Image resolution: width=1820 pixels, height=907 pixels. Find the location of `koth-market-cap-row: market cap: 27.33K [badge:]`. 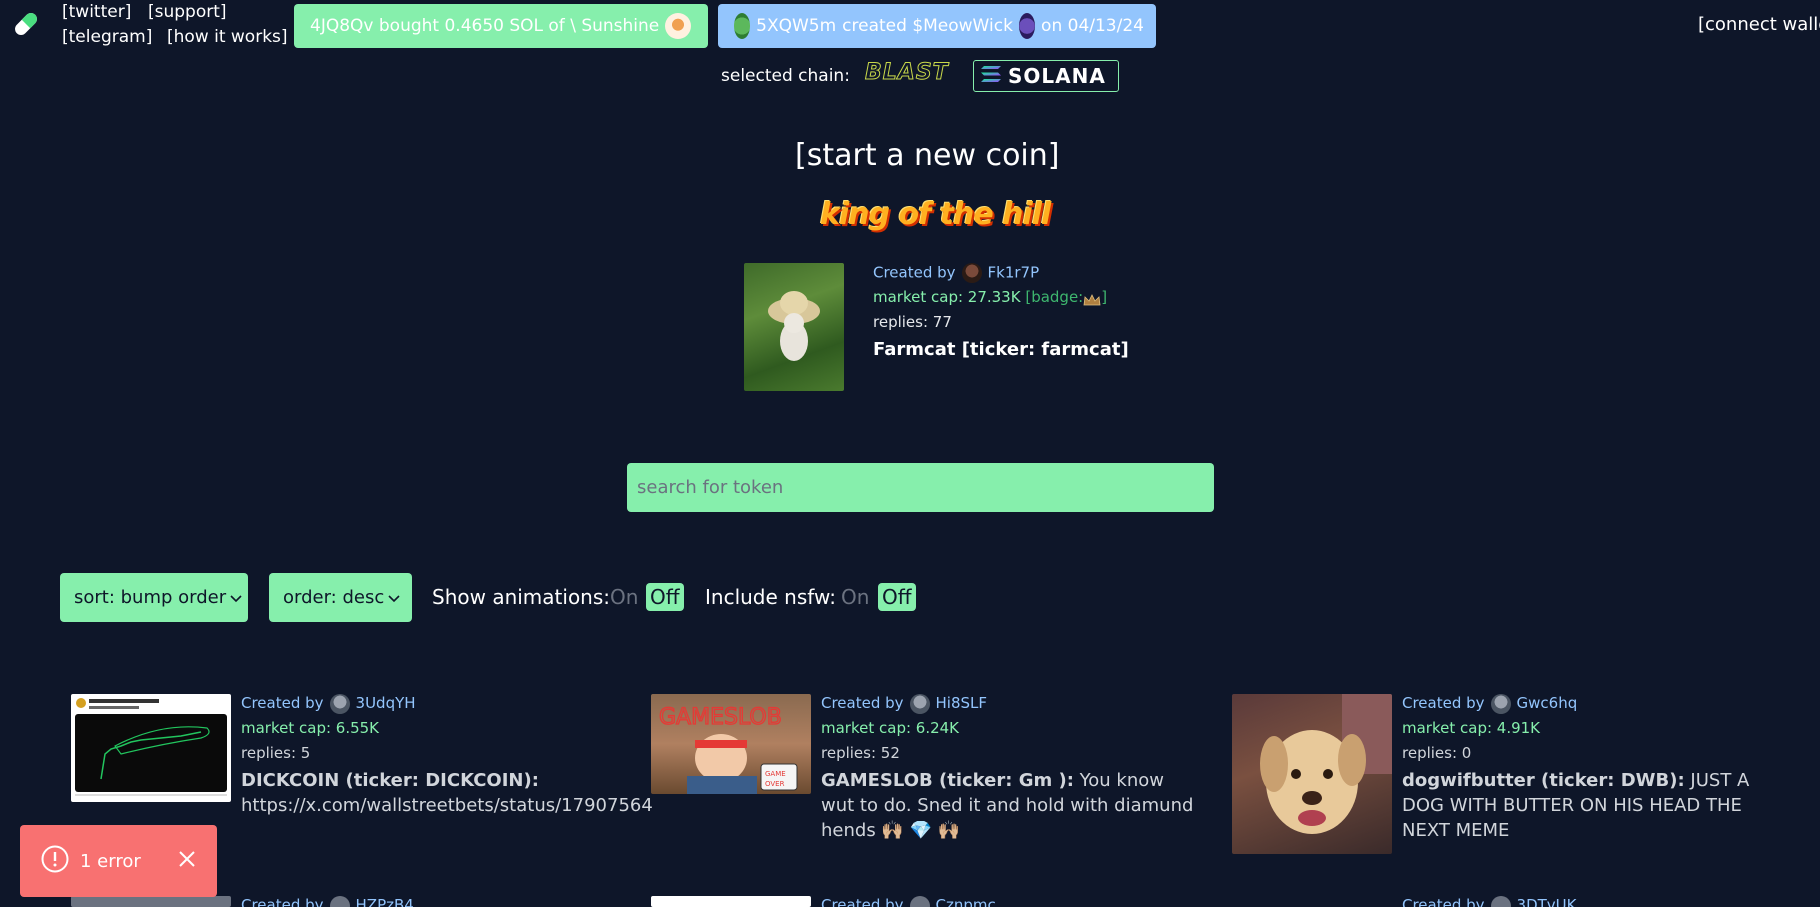

koth-market-cap-row: market cap: 27.33K [badge:] is located at coordinates (990, 297).